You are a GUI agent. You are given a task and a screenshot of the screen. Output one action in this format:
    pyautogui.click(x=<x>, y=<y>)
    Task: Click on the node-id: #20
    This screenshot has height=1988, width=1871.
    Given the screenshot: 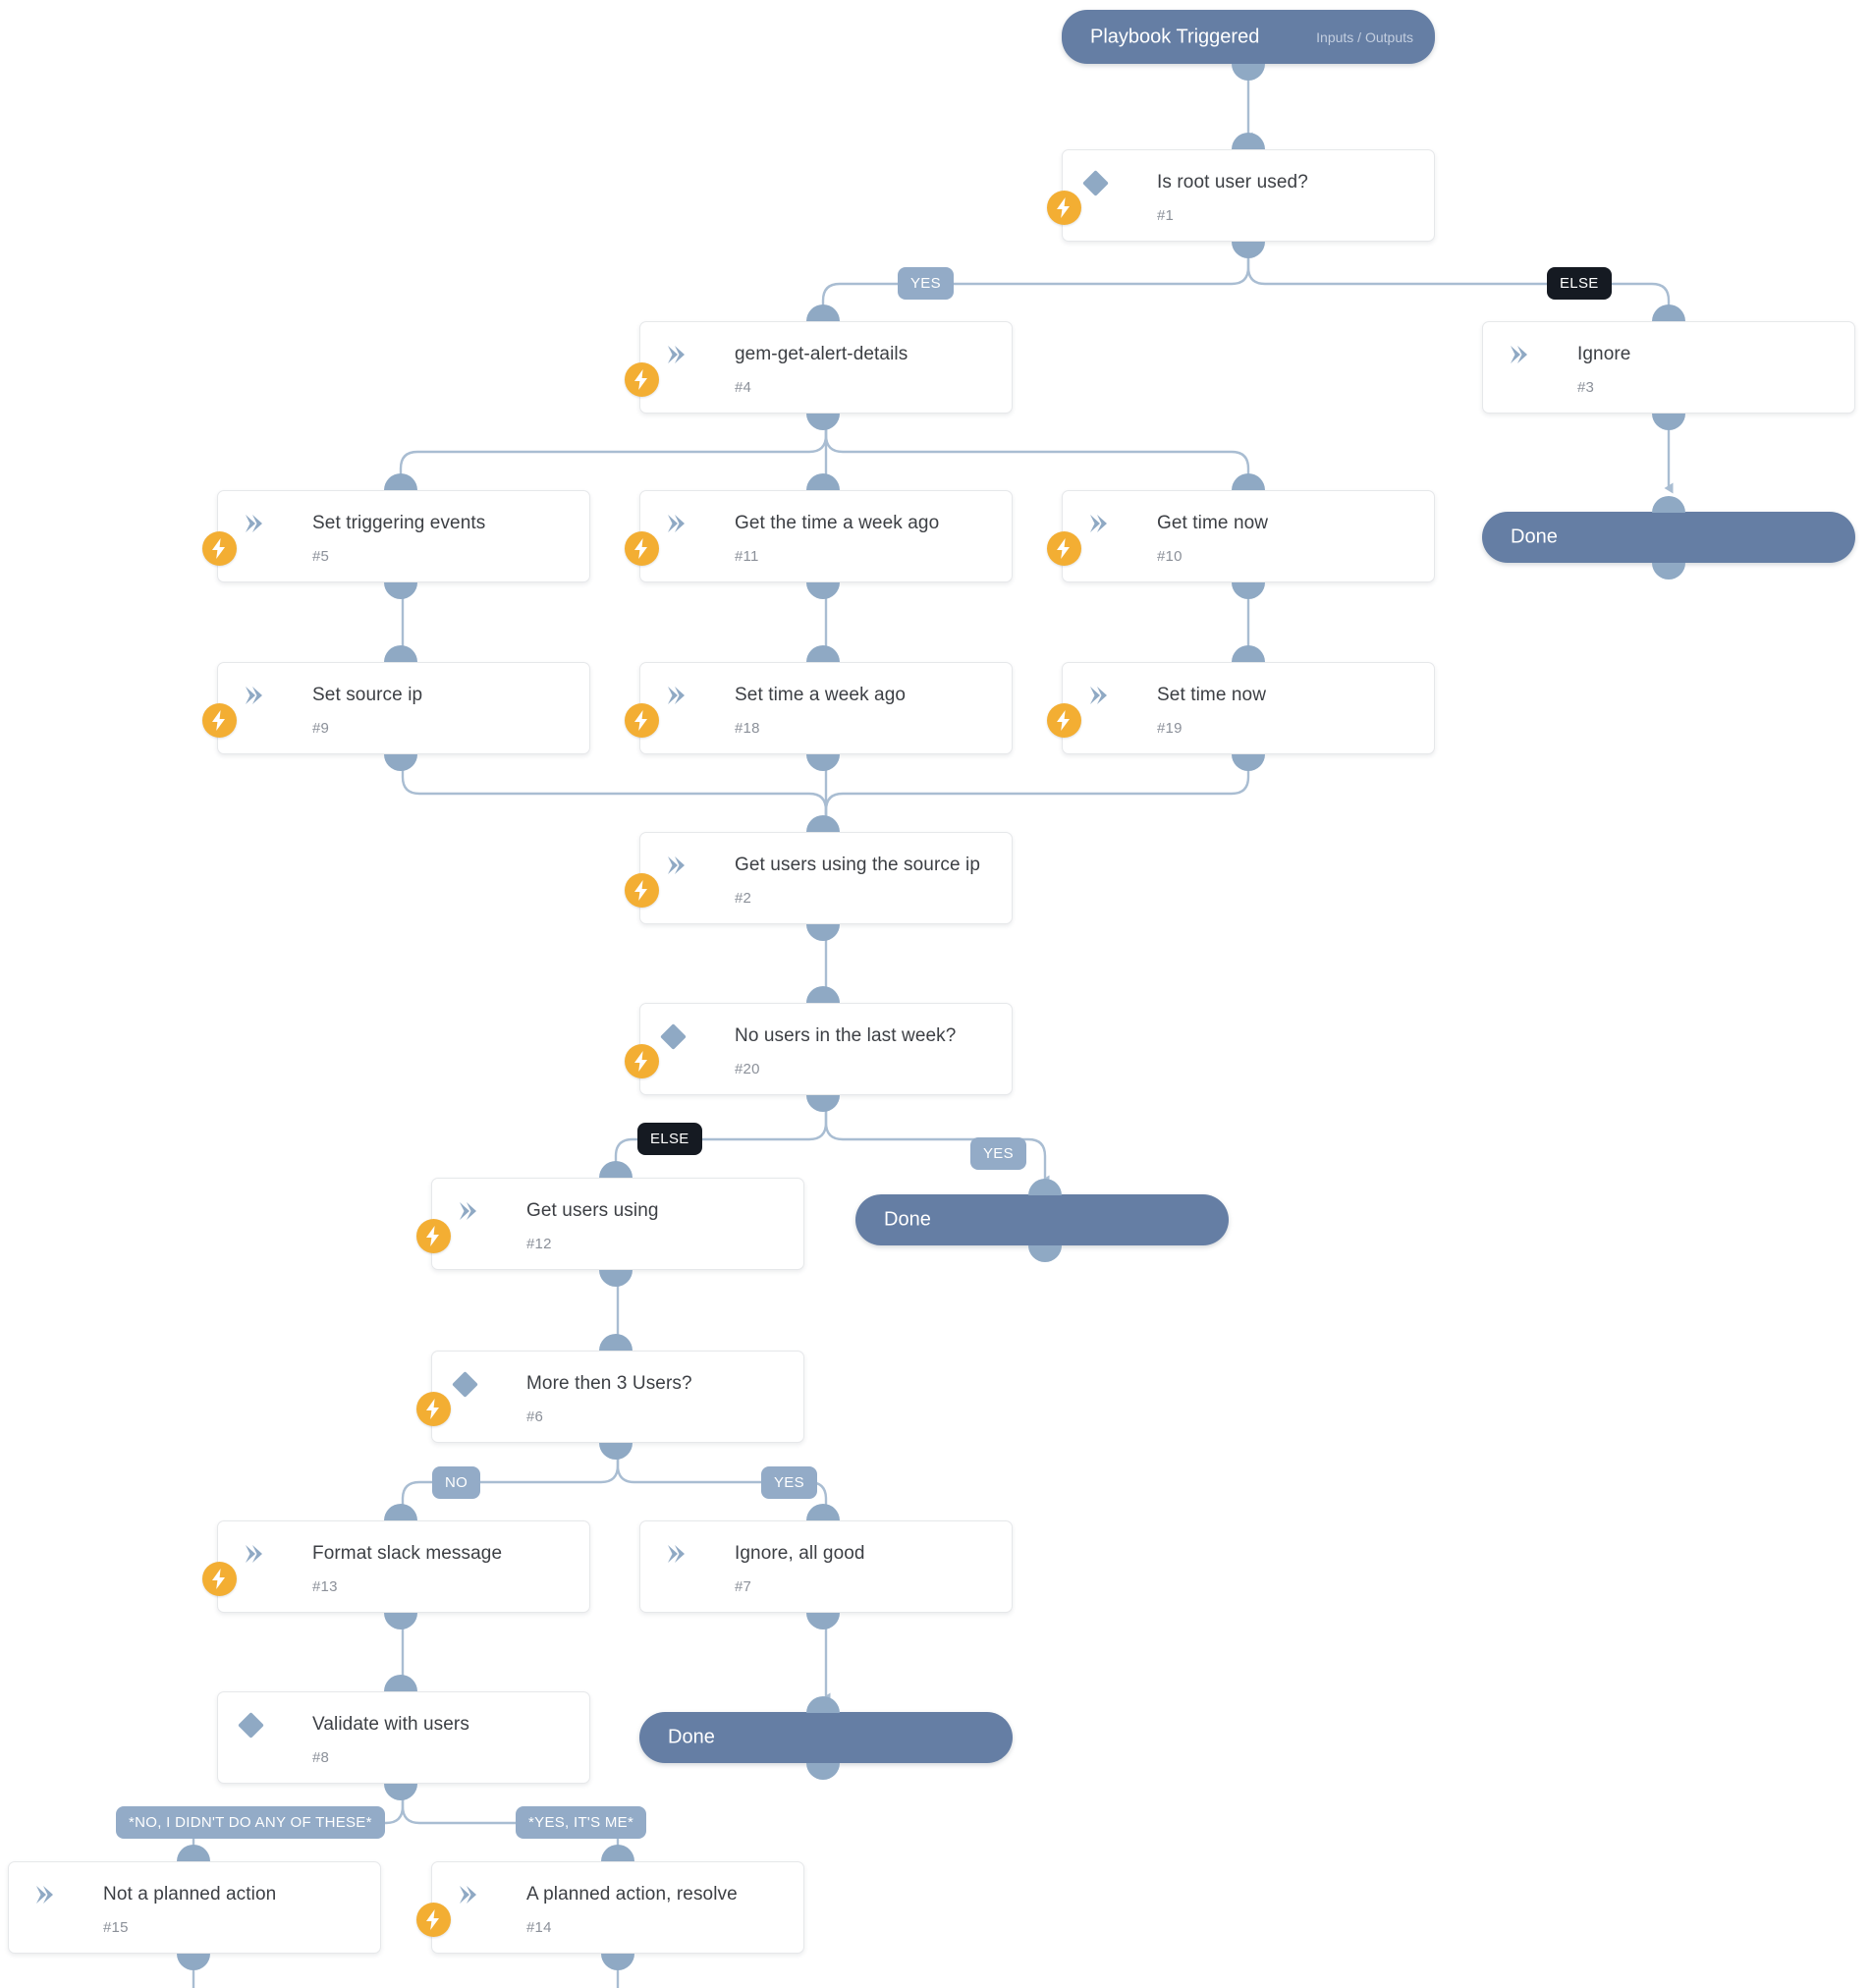 What is the action you would take?
    pyautogui.click(x=747, y=1069)
    